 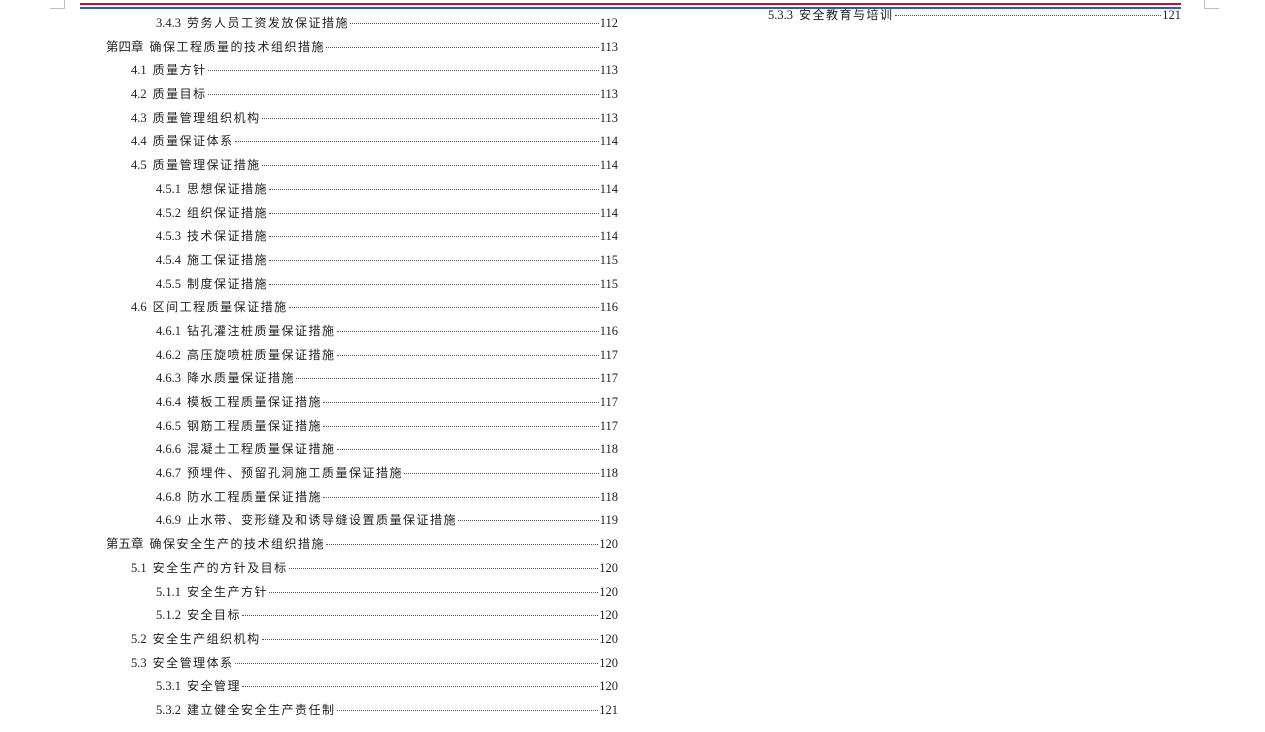 What do you see at coordinates (220, 307) in the screenshot?
I see `toc-entry-title: 区间工程质量保证措施` at bounding box center [220, 307].